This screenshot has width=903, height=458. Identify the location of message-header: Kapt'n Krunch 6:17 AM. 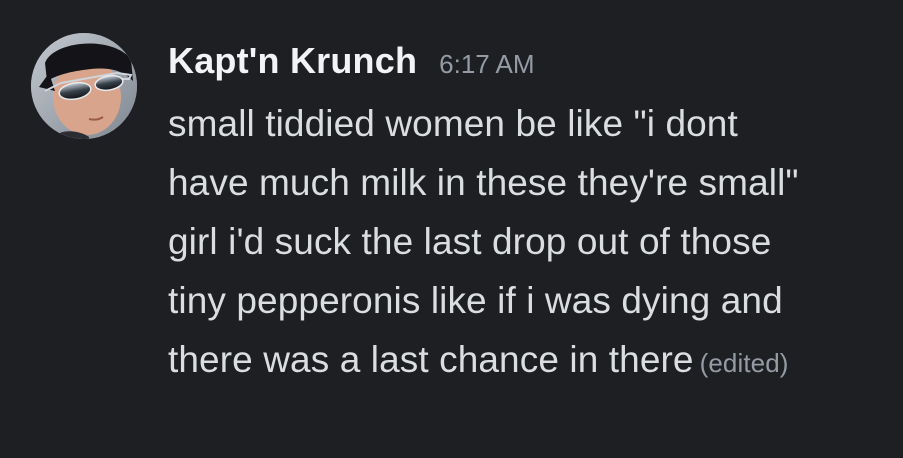
(528, 63).